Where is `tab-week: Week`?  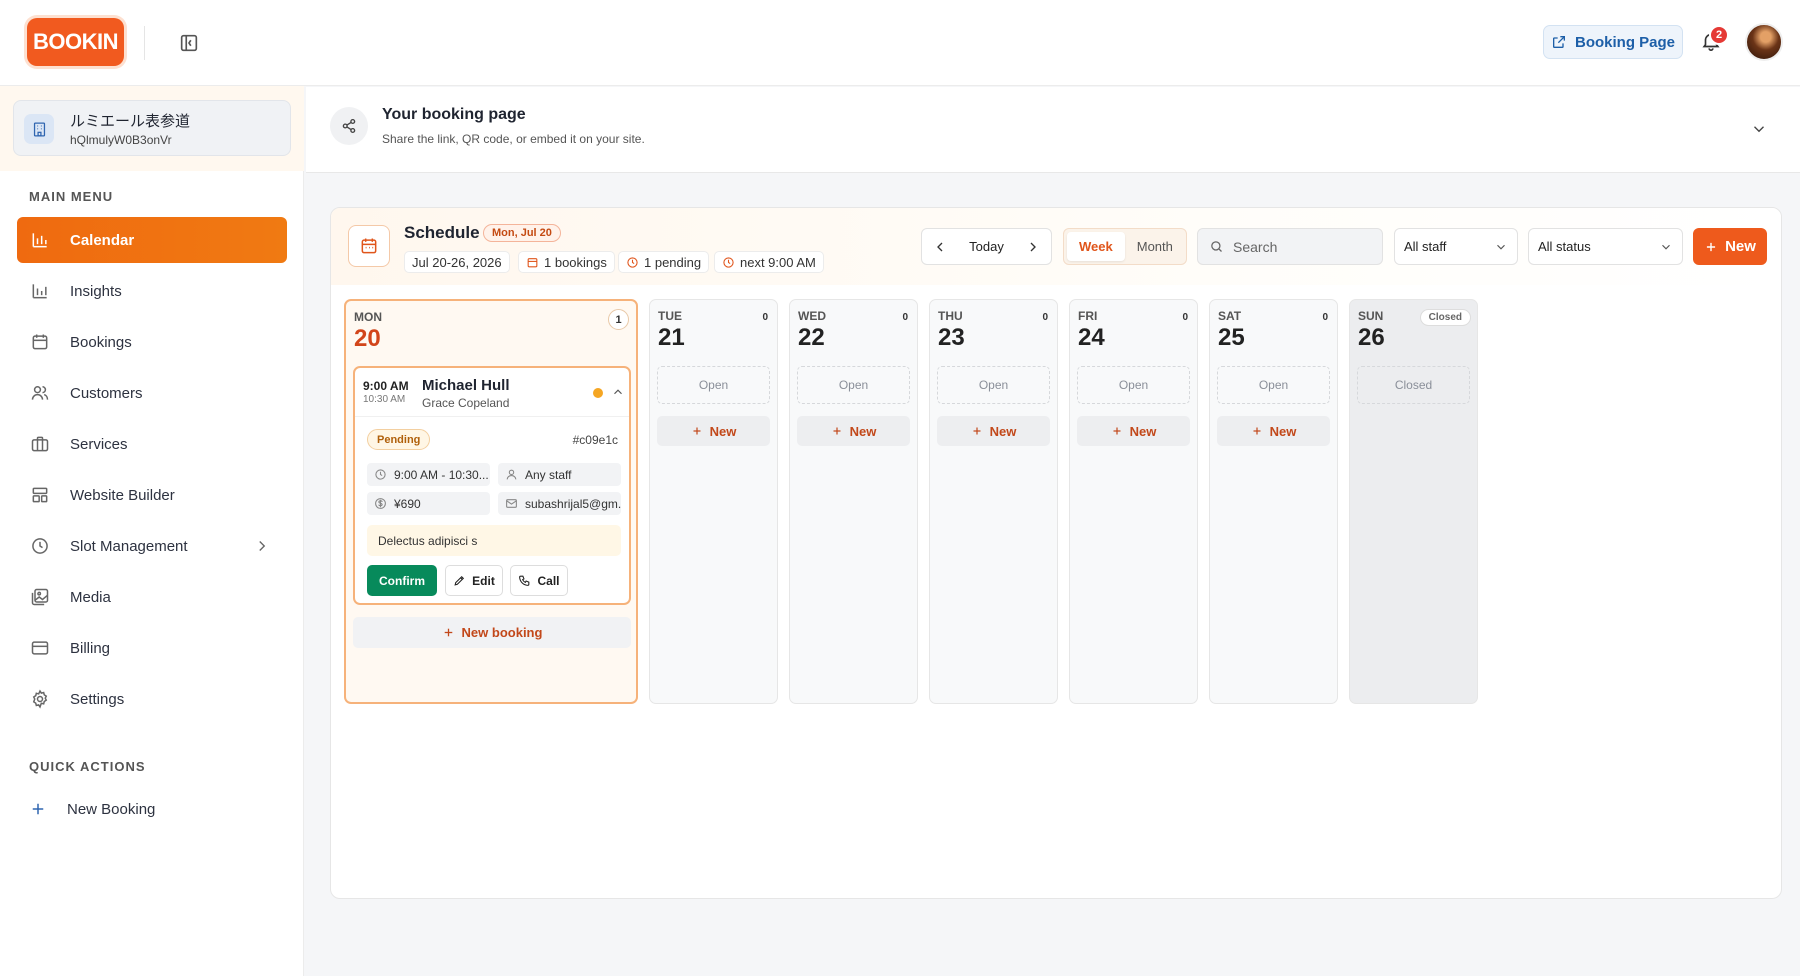 tab-week: Week is located at coordinates (1096, 246).